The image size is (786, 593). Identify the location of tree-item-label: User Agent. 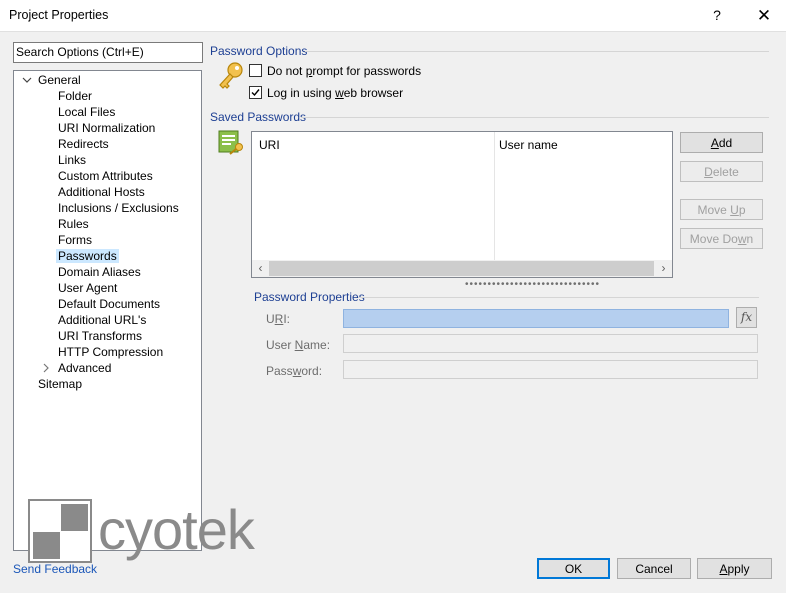
(88, 288).